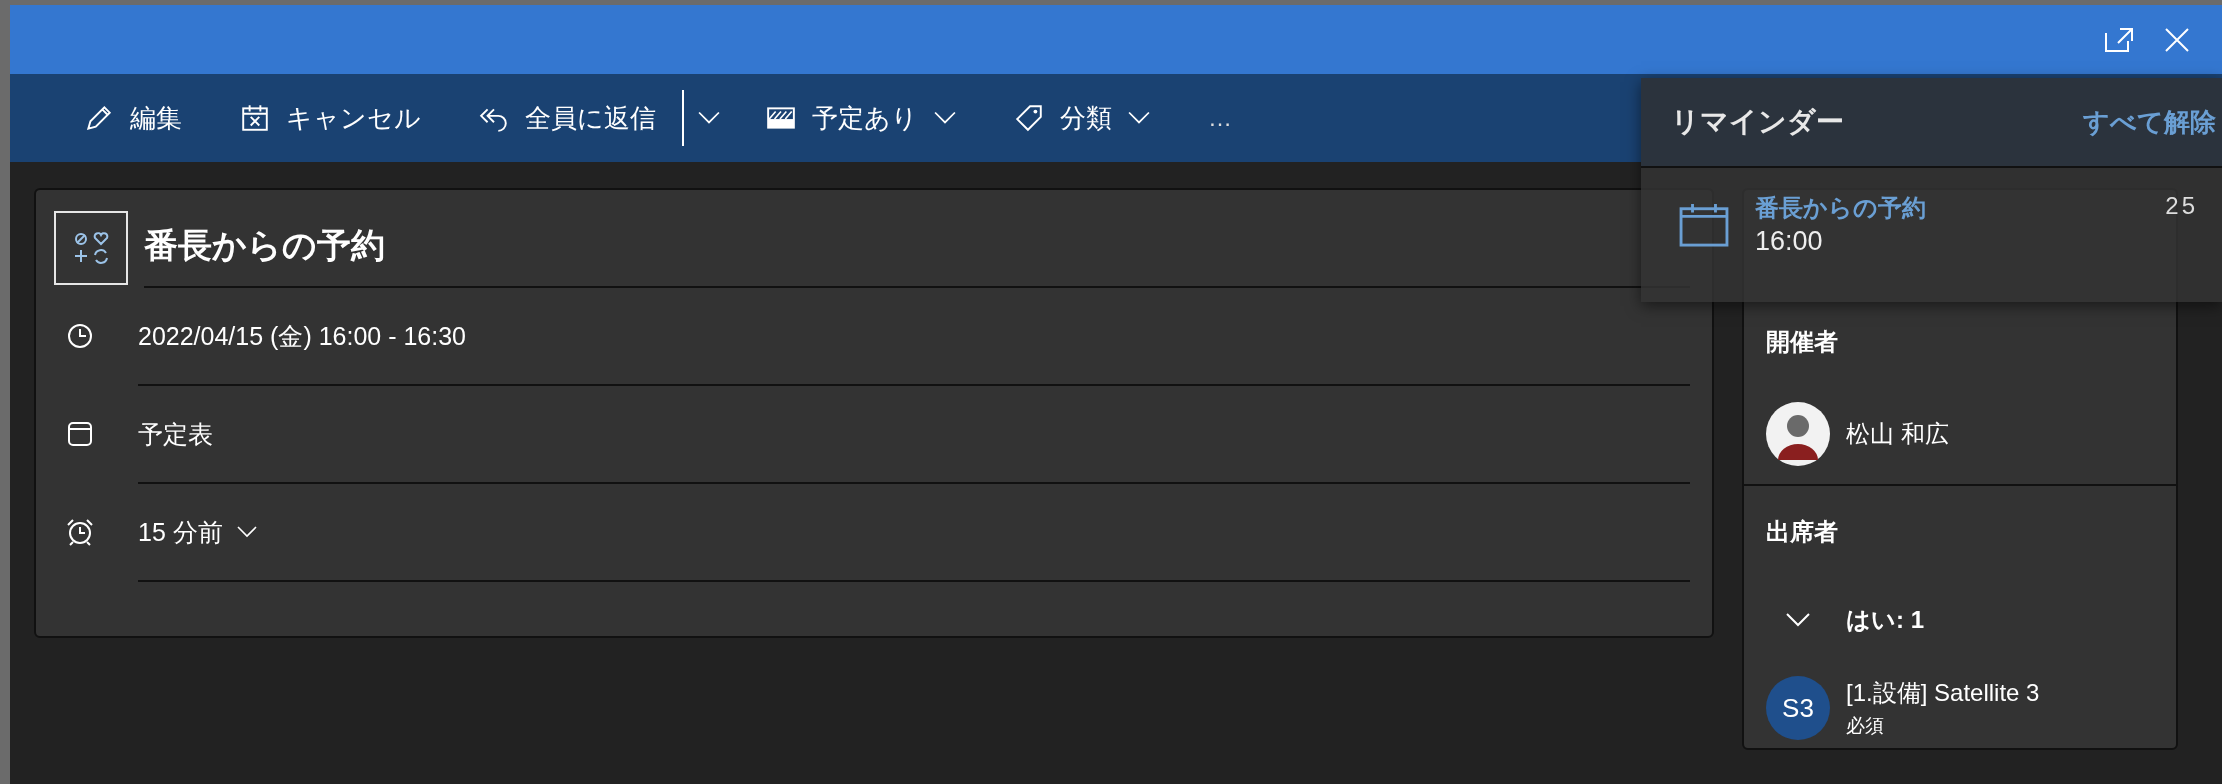 Image resolution: width=2222 pixels, height=784 pixels. I want to click on toolbar-button: 分類, so click(1082, 118).